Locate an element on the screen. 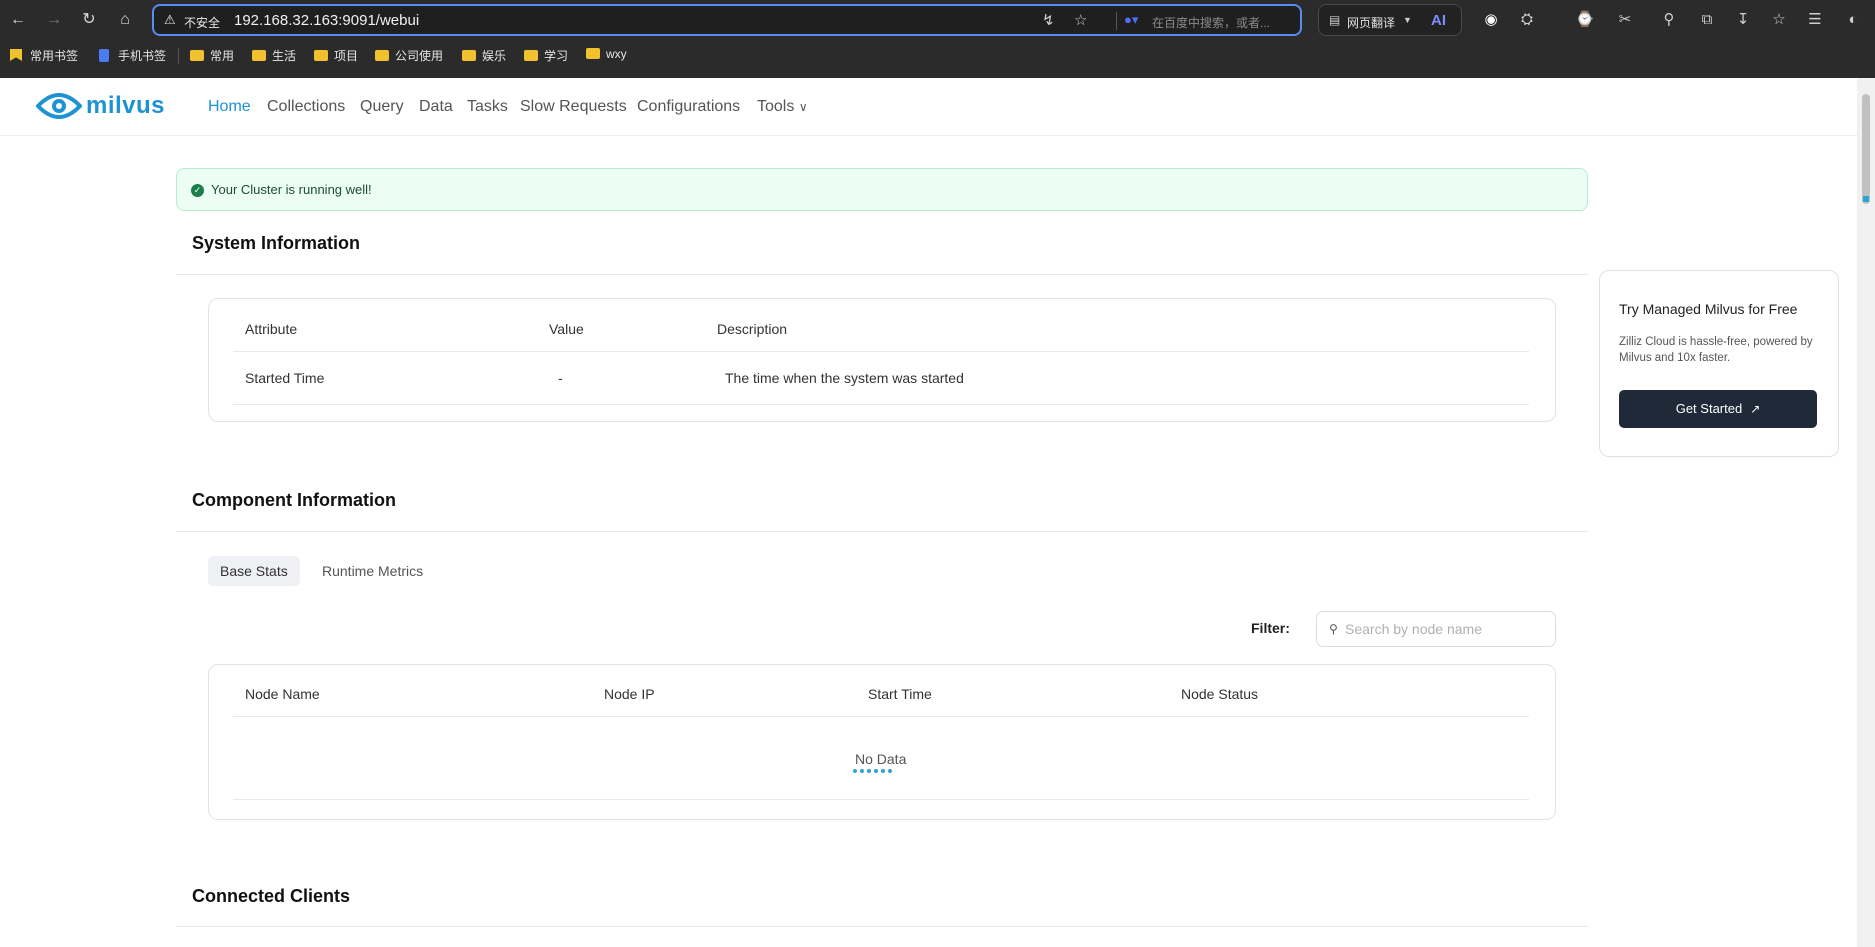  scroll-marker is located at coordinates (1866, 199).